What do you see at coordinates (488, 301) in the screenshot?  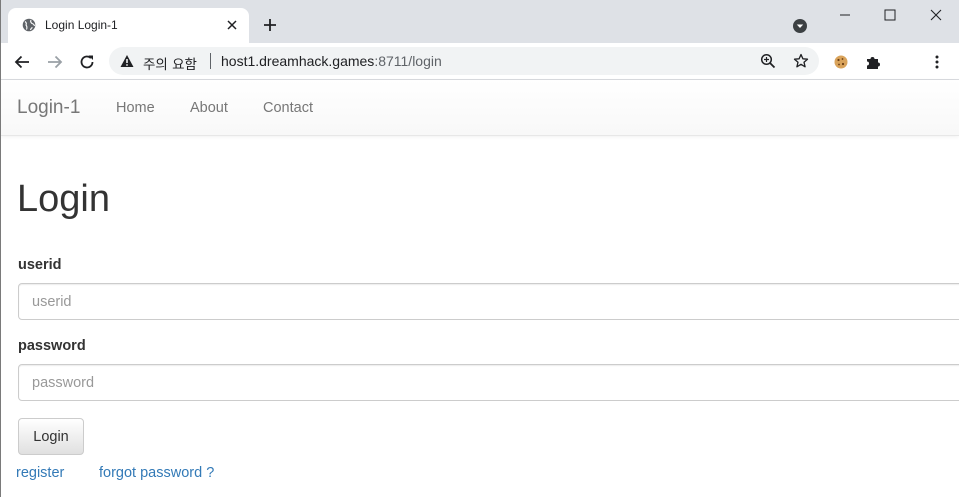 I see `userid-input` at bounding box center [488, 301].